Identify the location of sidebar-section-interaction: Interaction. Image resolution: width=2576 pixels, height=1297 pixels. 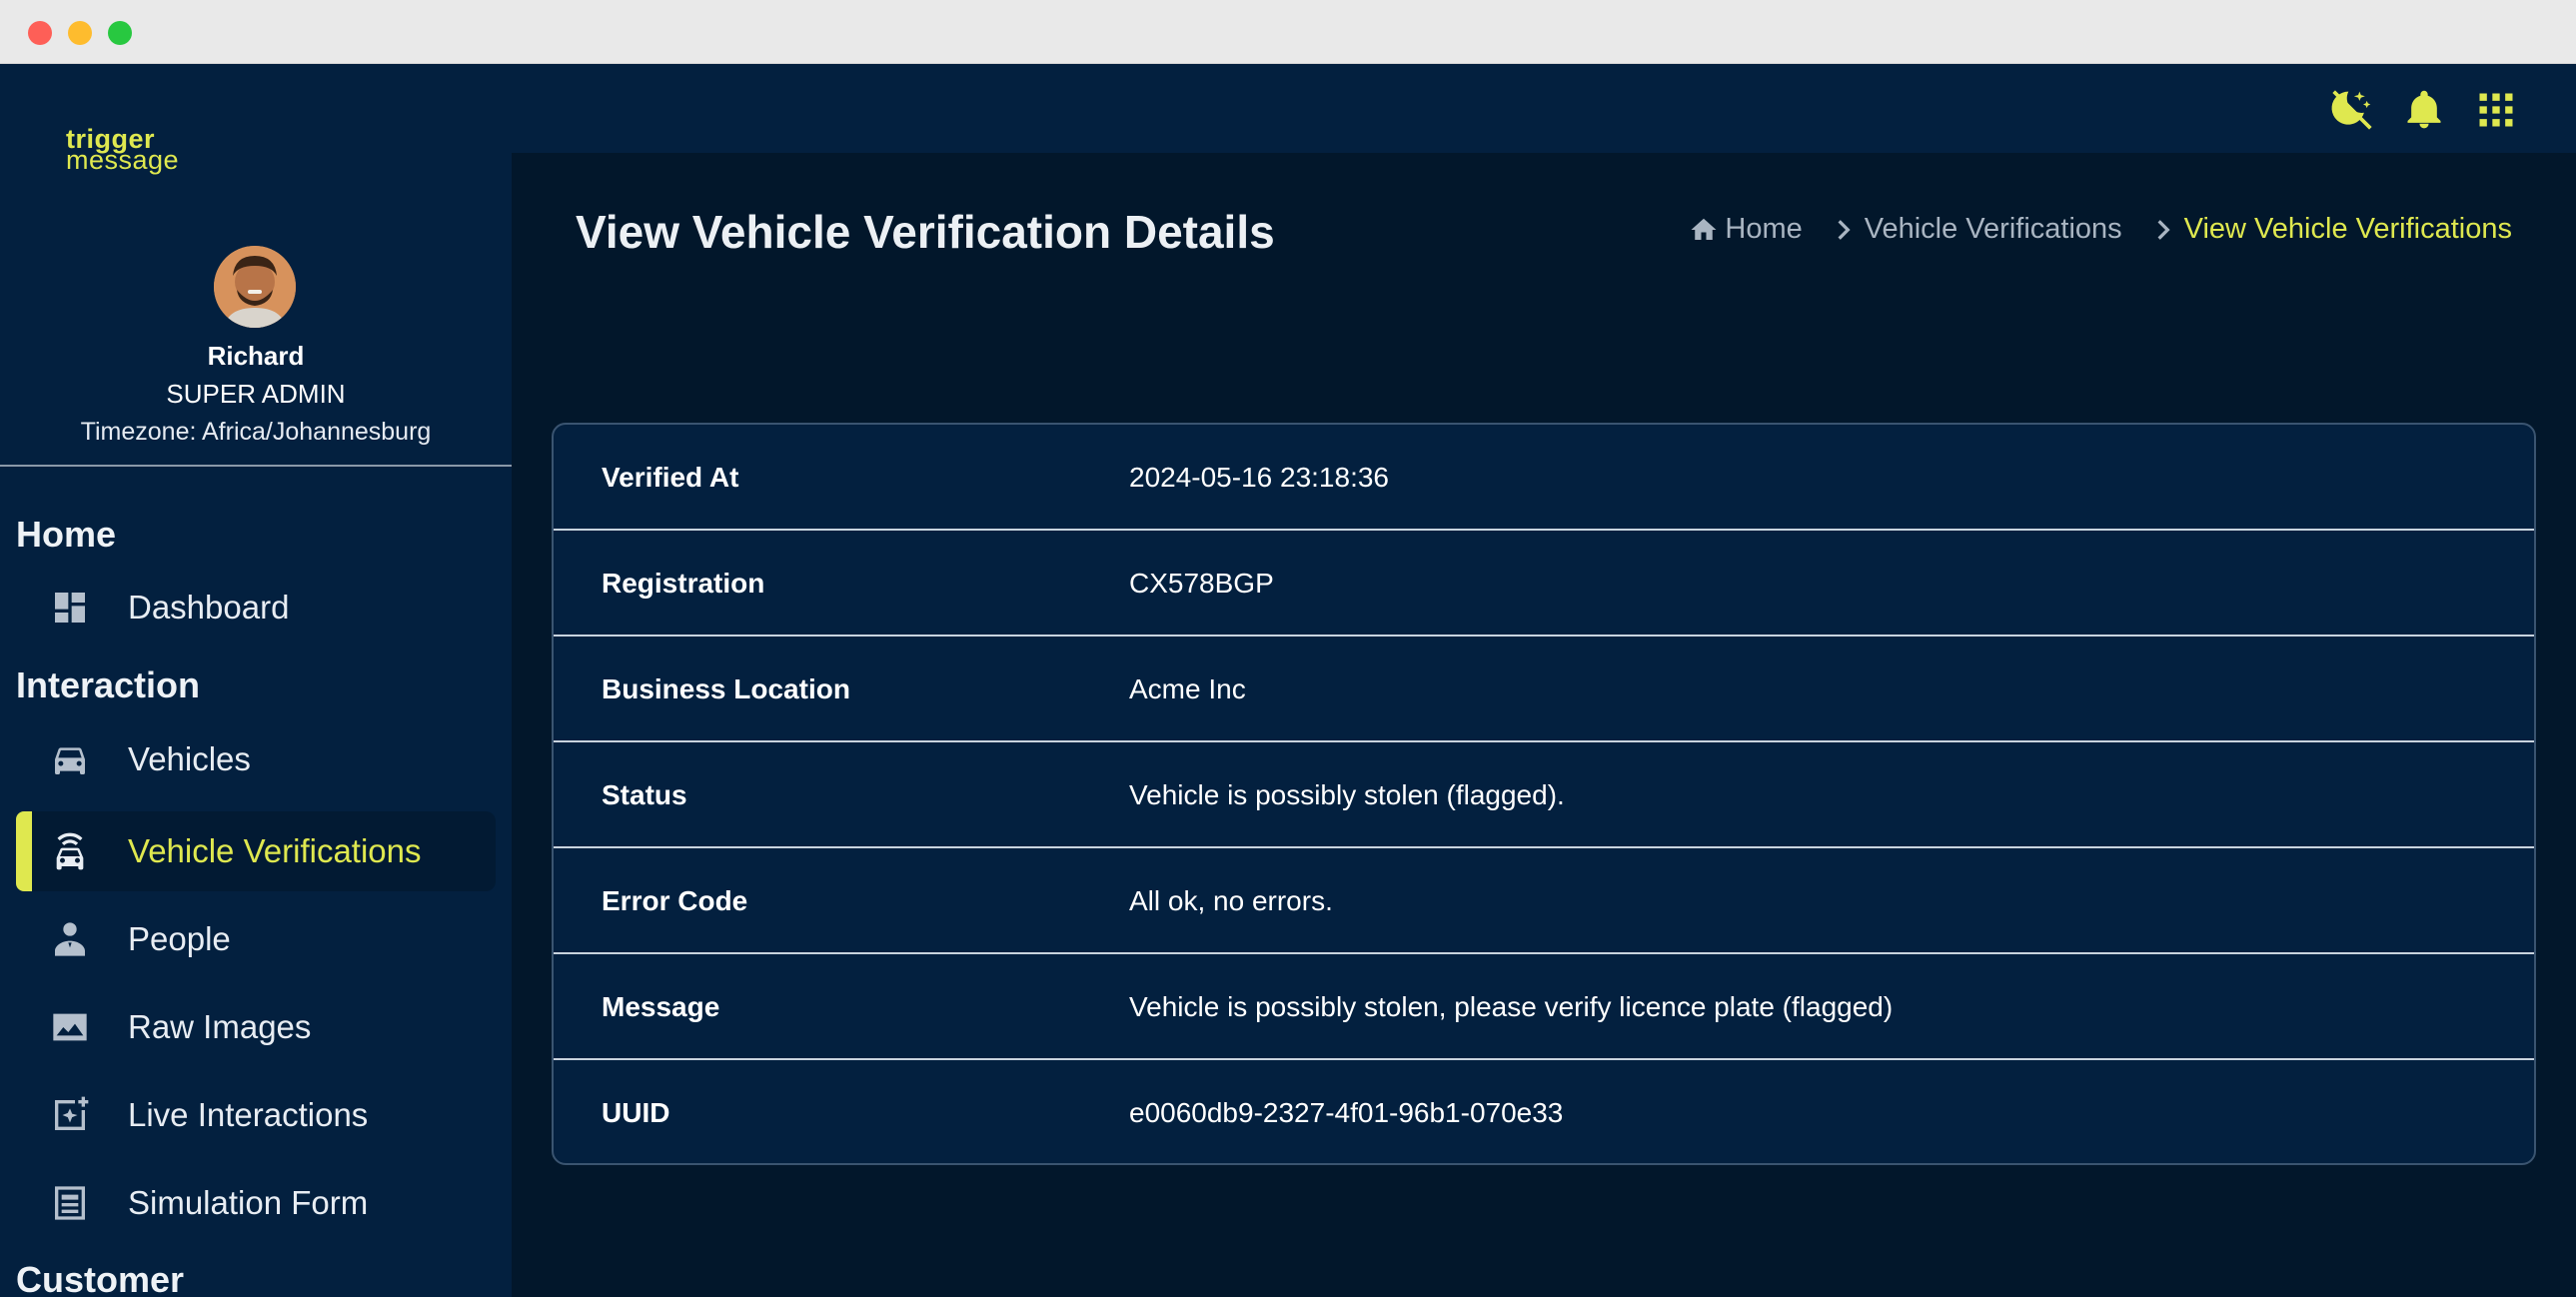
(108, 685).